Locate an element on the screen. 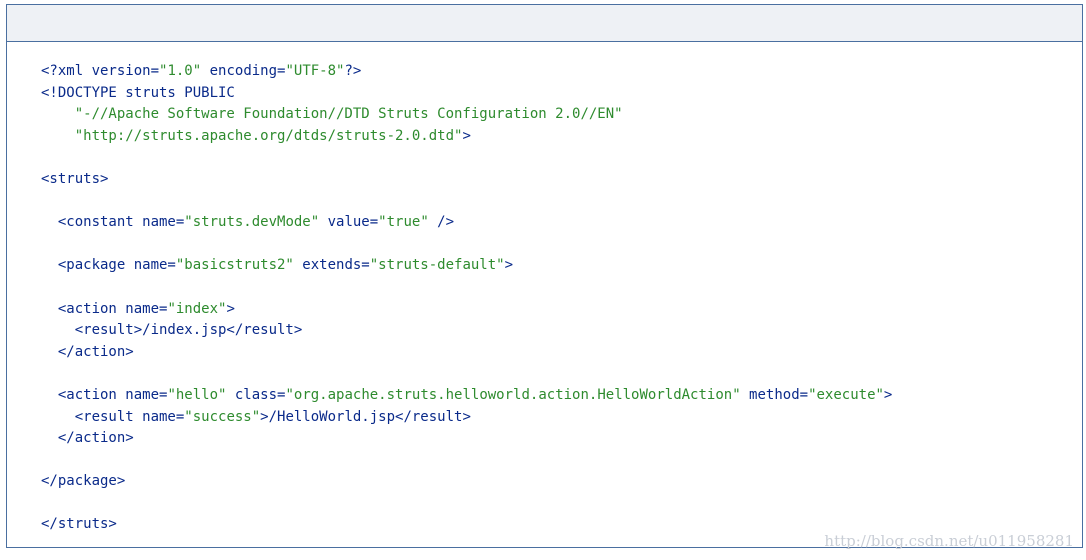 This screenshot has height=560, width=1086. code-line: </package> is located at coordinates (466, 482).